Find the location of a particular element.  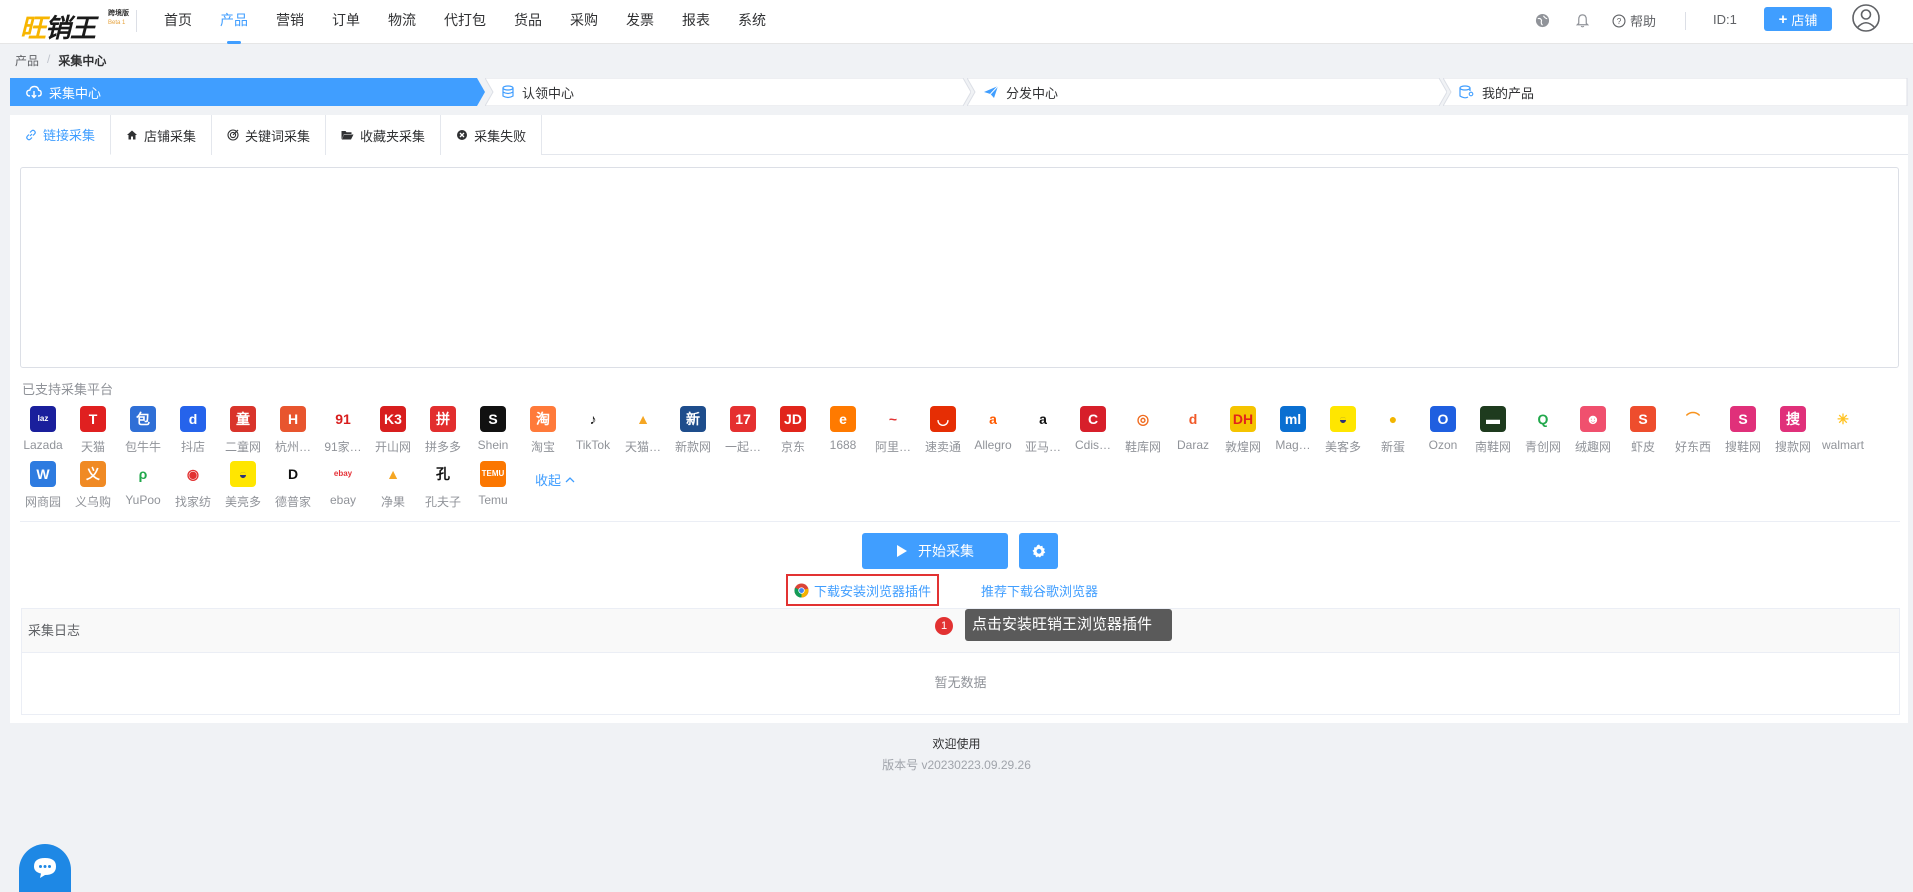

platform-item: e 1688 is located at coordinates (843, 431).